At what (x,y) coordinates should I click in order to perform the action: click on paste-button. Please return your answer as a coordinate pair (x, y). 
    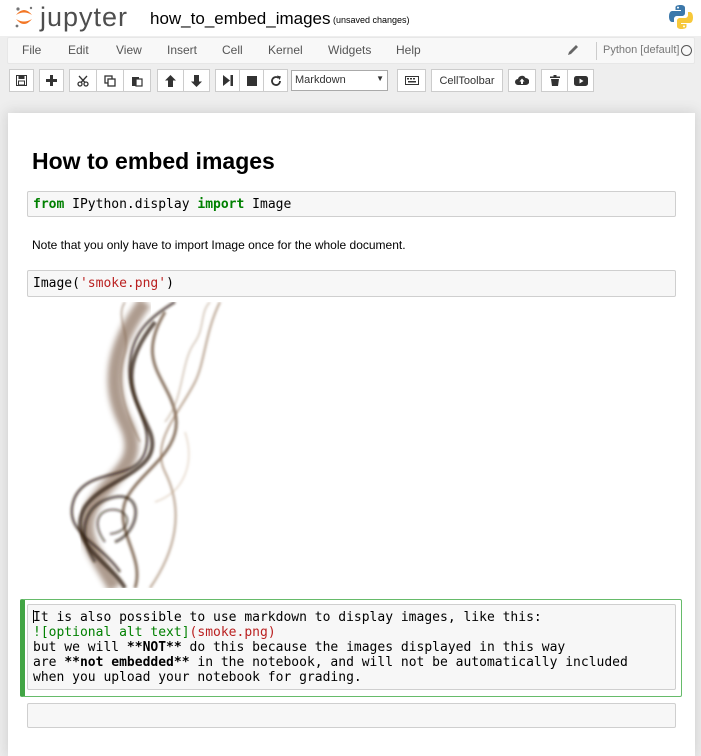
    Looking at the image, I should click on (137, 80).